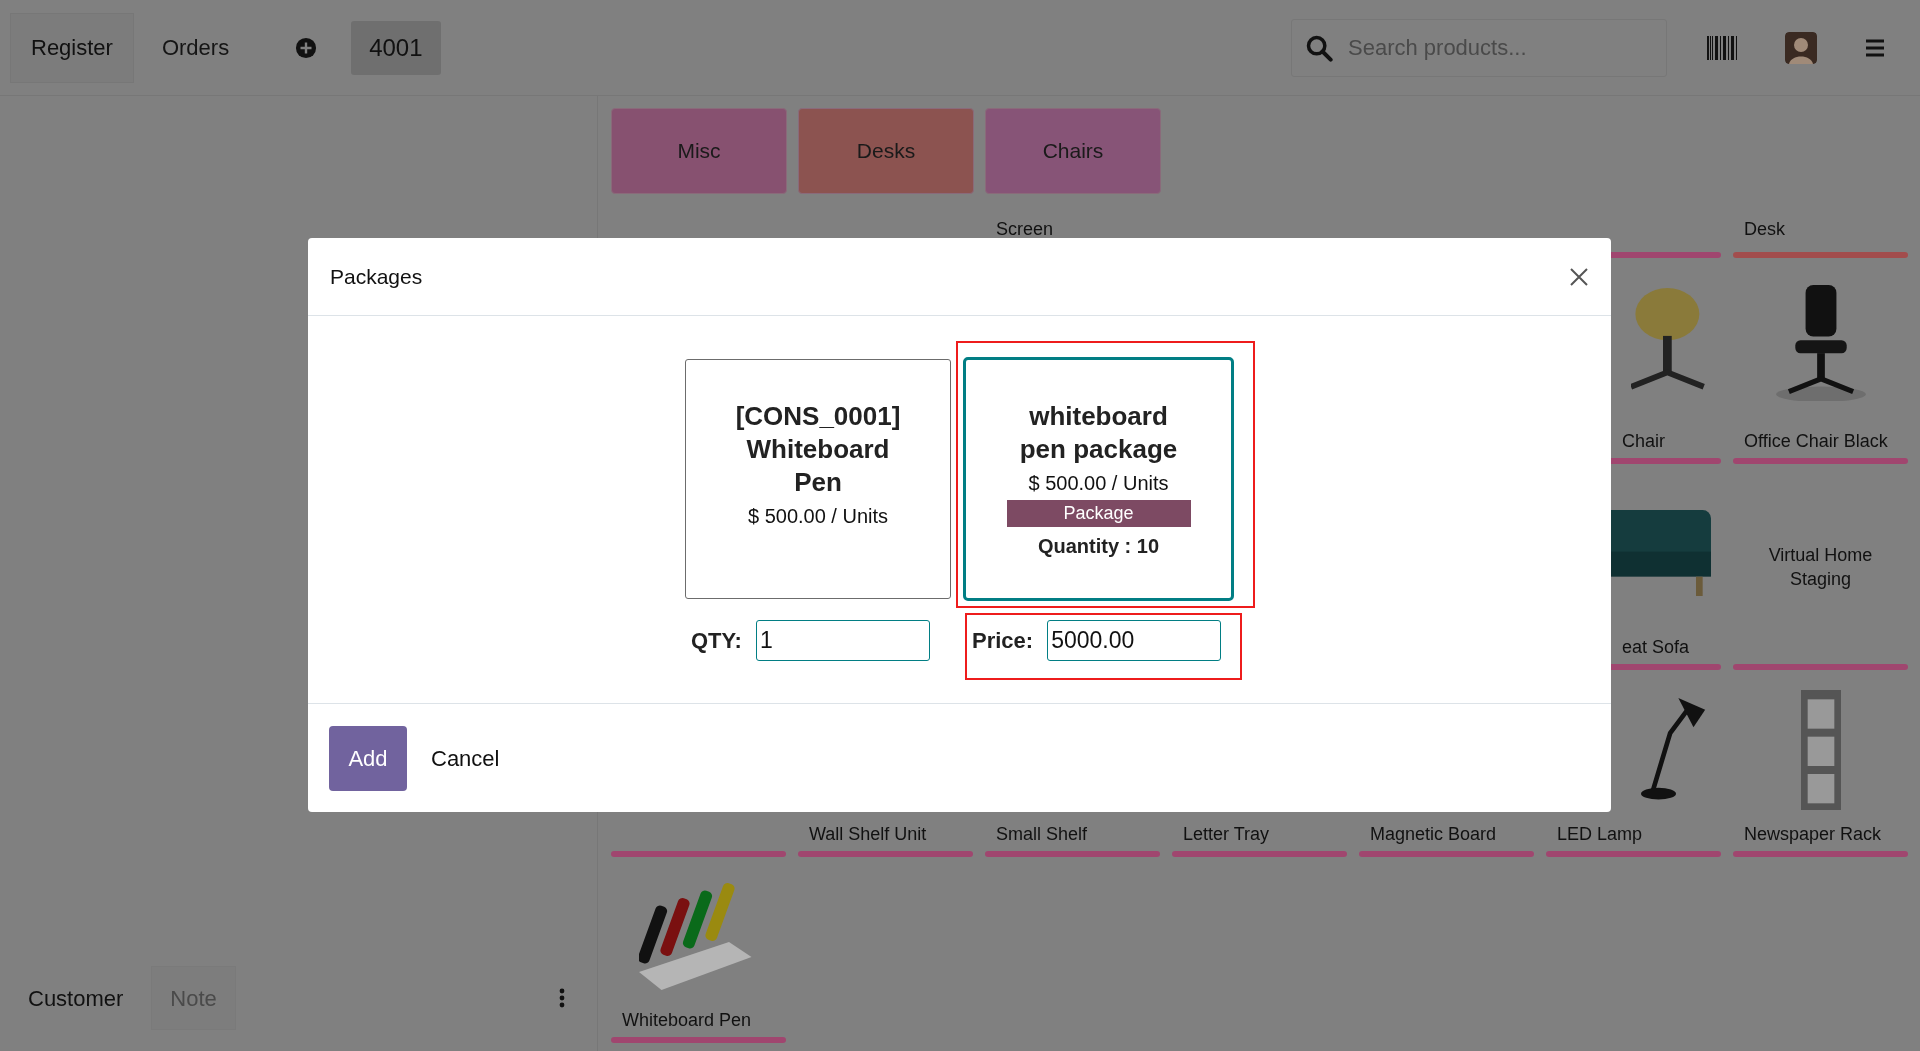  What do you see at coordinates (1820, 567) in the screenshot?
I see `product-name: Virtual Home Staging` at bounding box center [1820, 567].